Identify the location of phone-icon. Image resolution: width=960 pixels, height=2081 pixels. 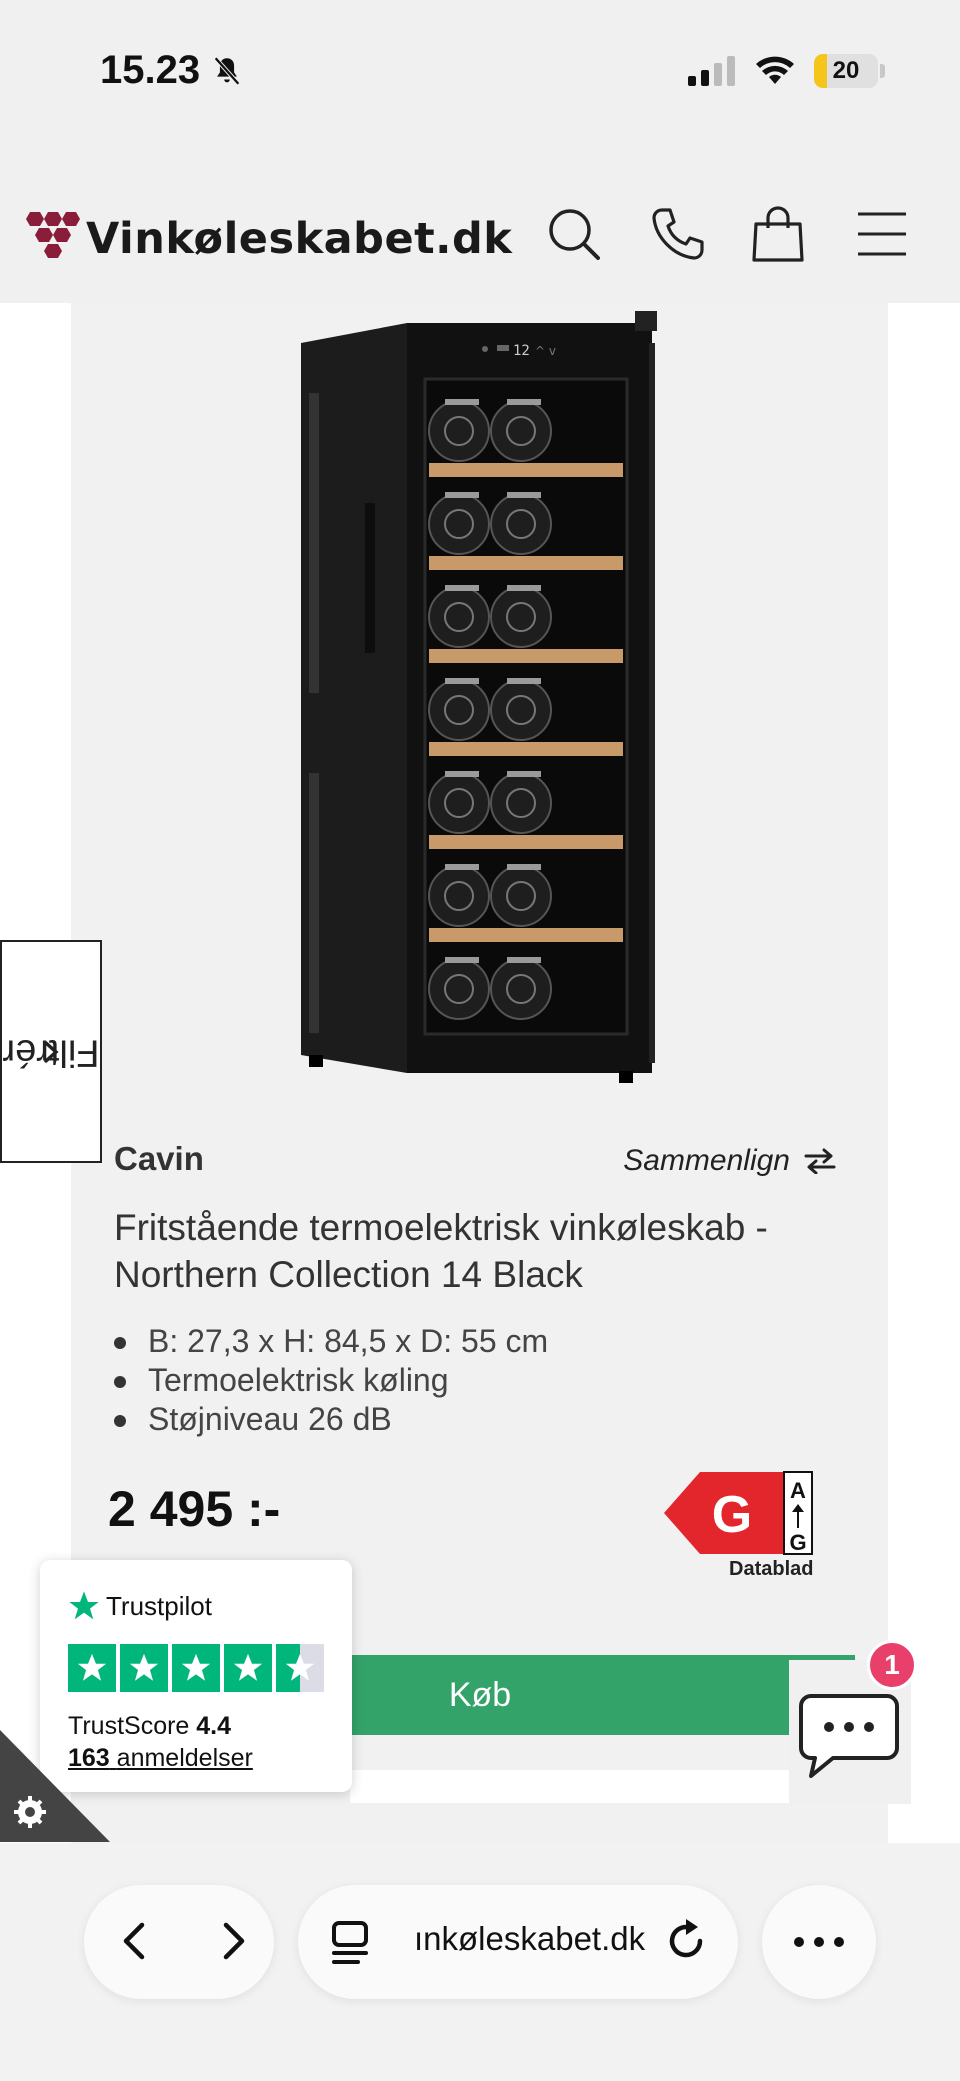
(678, 234).